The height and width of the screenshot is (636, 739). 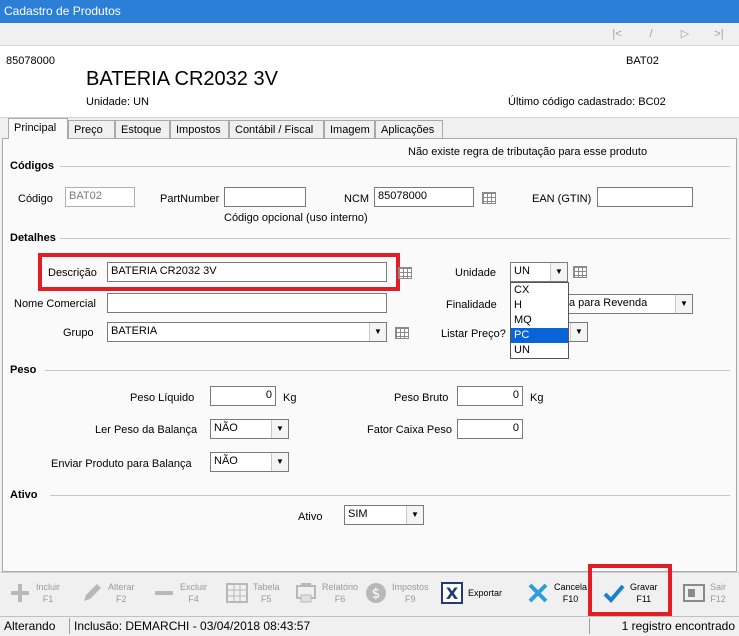 I want to click on unidade-option: MQ, so click(x=539, y=320).